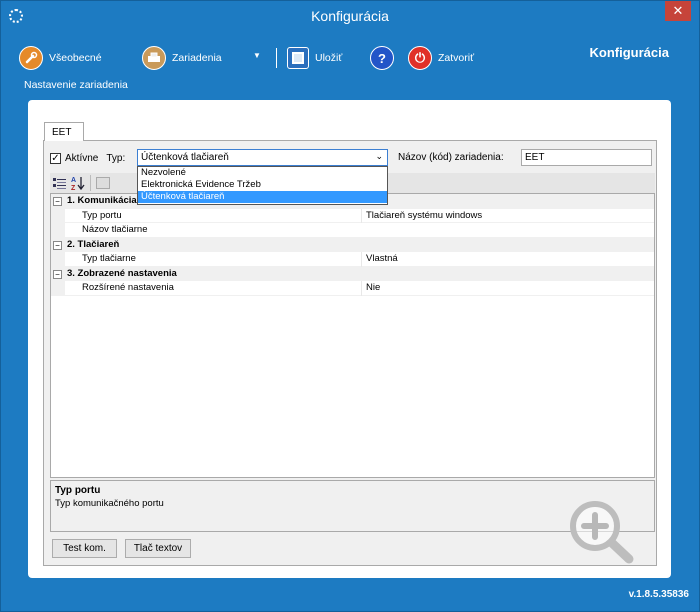 This screenshot has width=700, height=612. I want to click on categorized-icon, so click(60, 183).